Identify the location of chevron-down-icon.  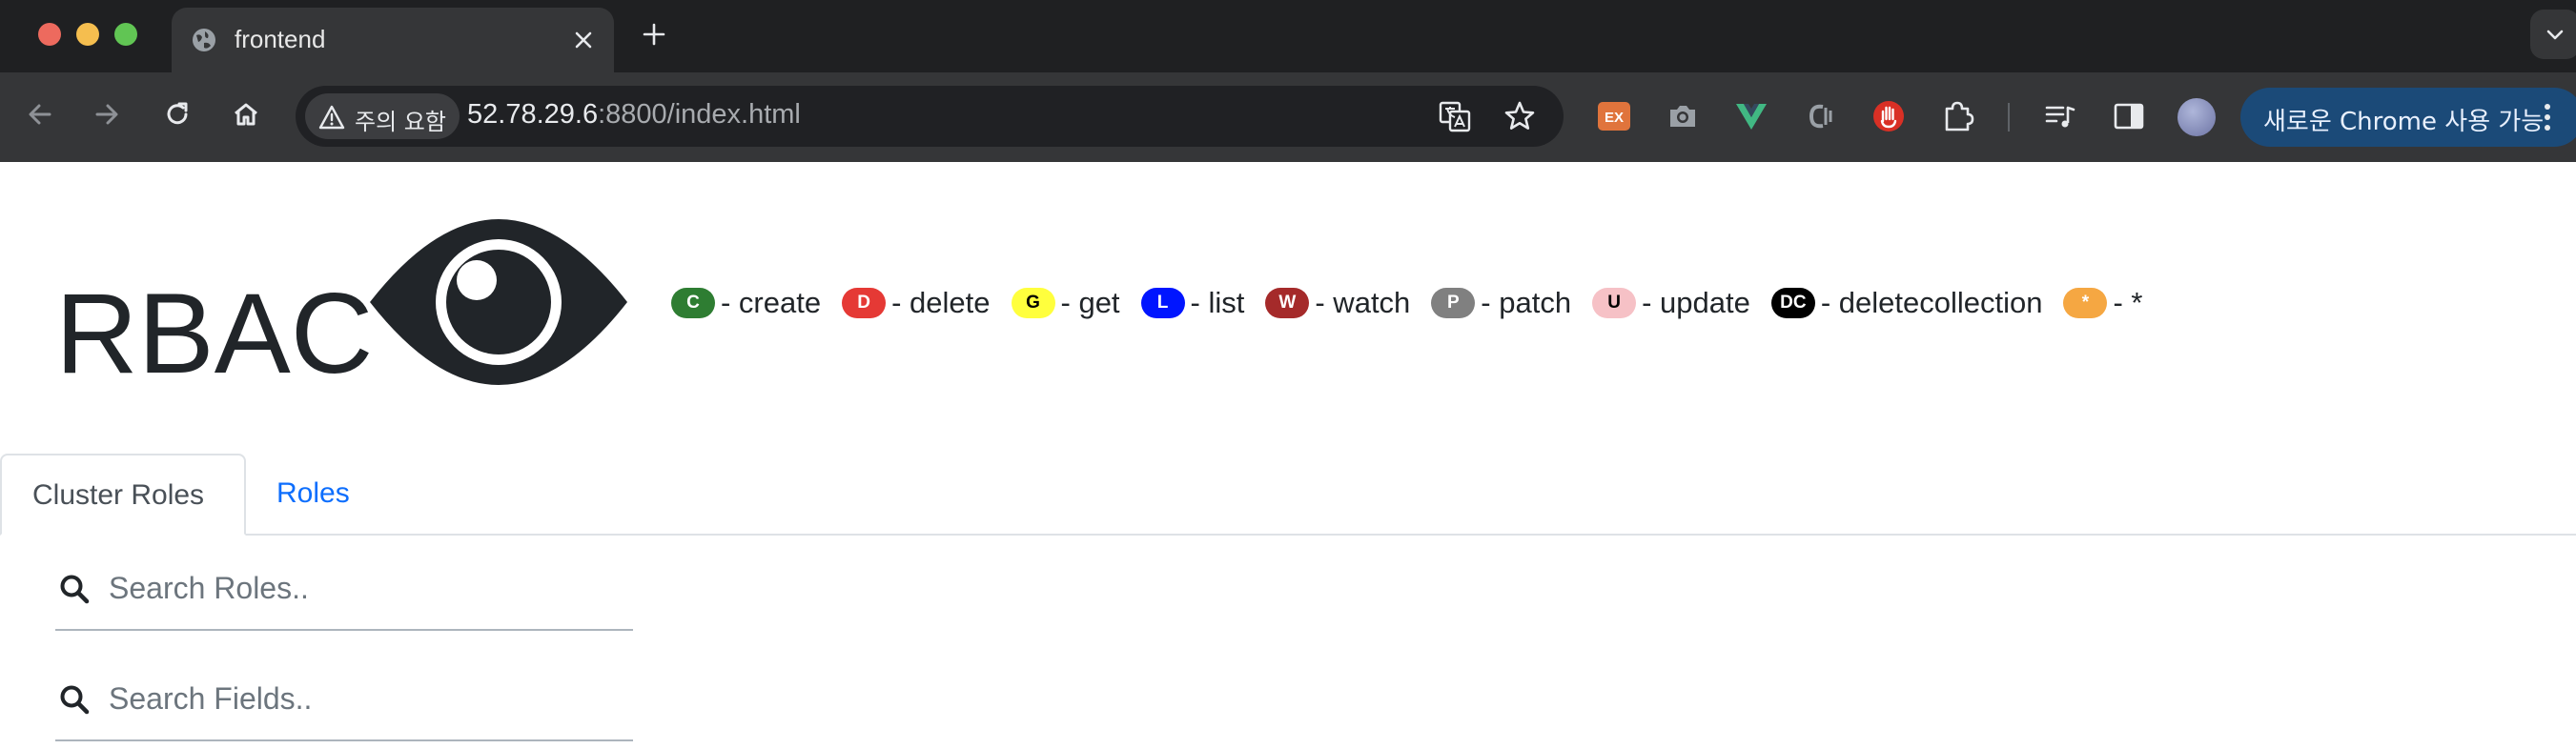
(2555, 35).